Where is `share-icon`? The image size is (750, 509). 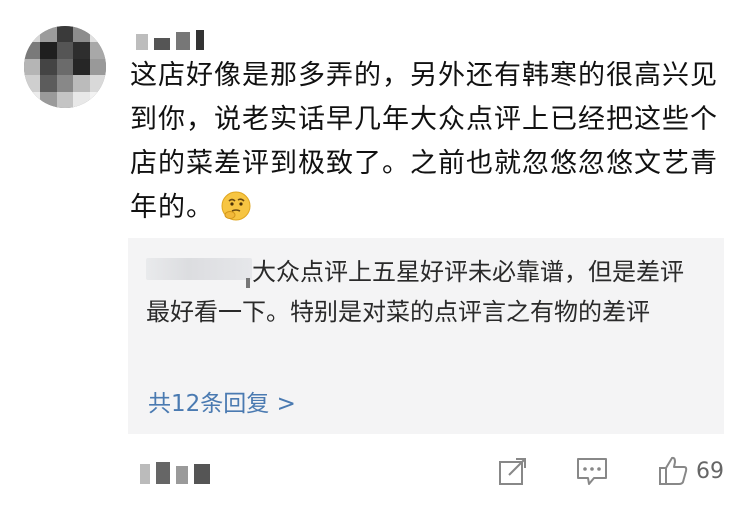
share-icon is located at coordinates (512, 471).